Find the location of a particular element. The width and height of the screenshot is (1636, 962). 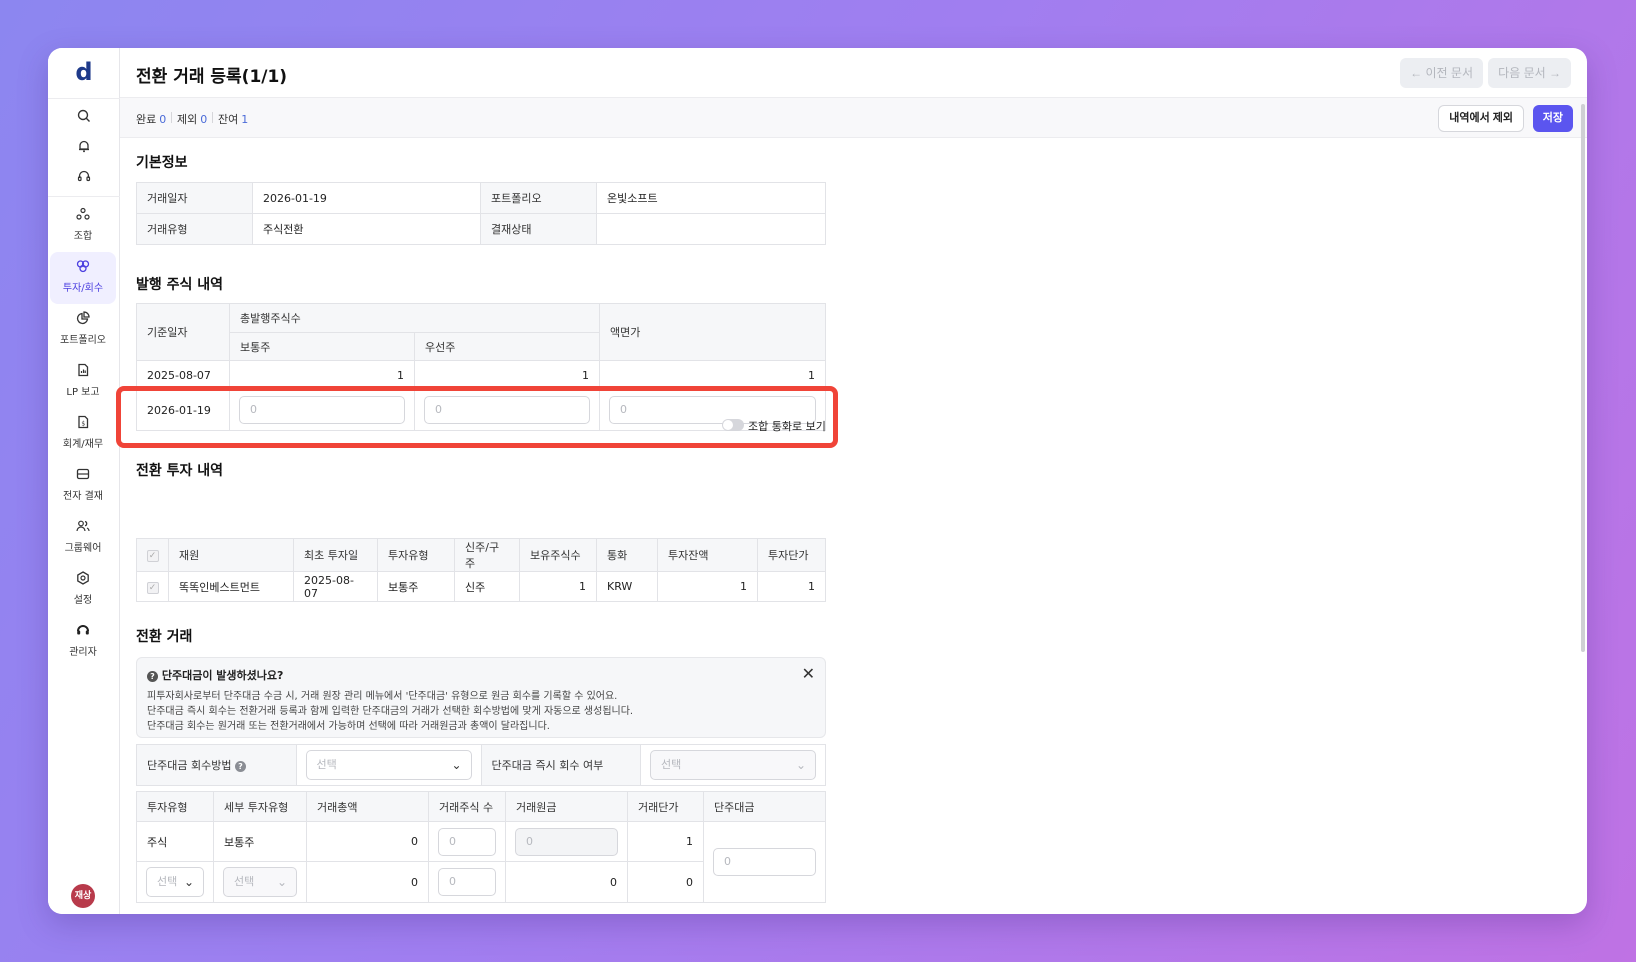

sidebar-item-label: 투자/회수 is located at coordinates (83, 288).